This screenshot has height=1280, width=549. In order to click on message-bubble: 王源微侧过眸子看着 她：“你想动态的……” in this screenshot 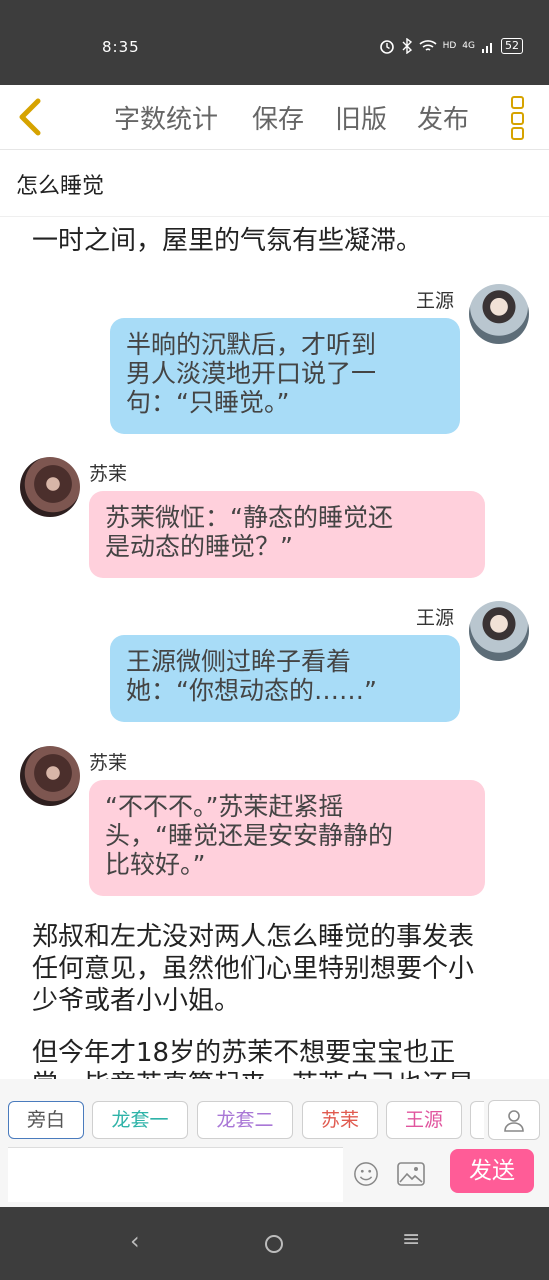, I will do `click(285, 678)`.